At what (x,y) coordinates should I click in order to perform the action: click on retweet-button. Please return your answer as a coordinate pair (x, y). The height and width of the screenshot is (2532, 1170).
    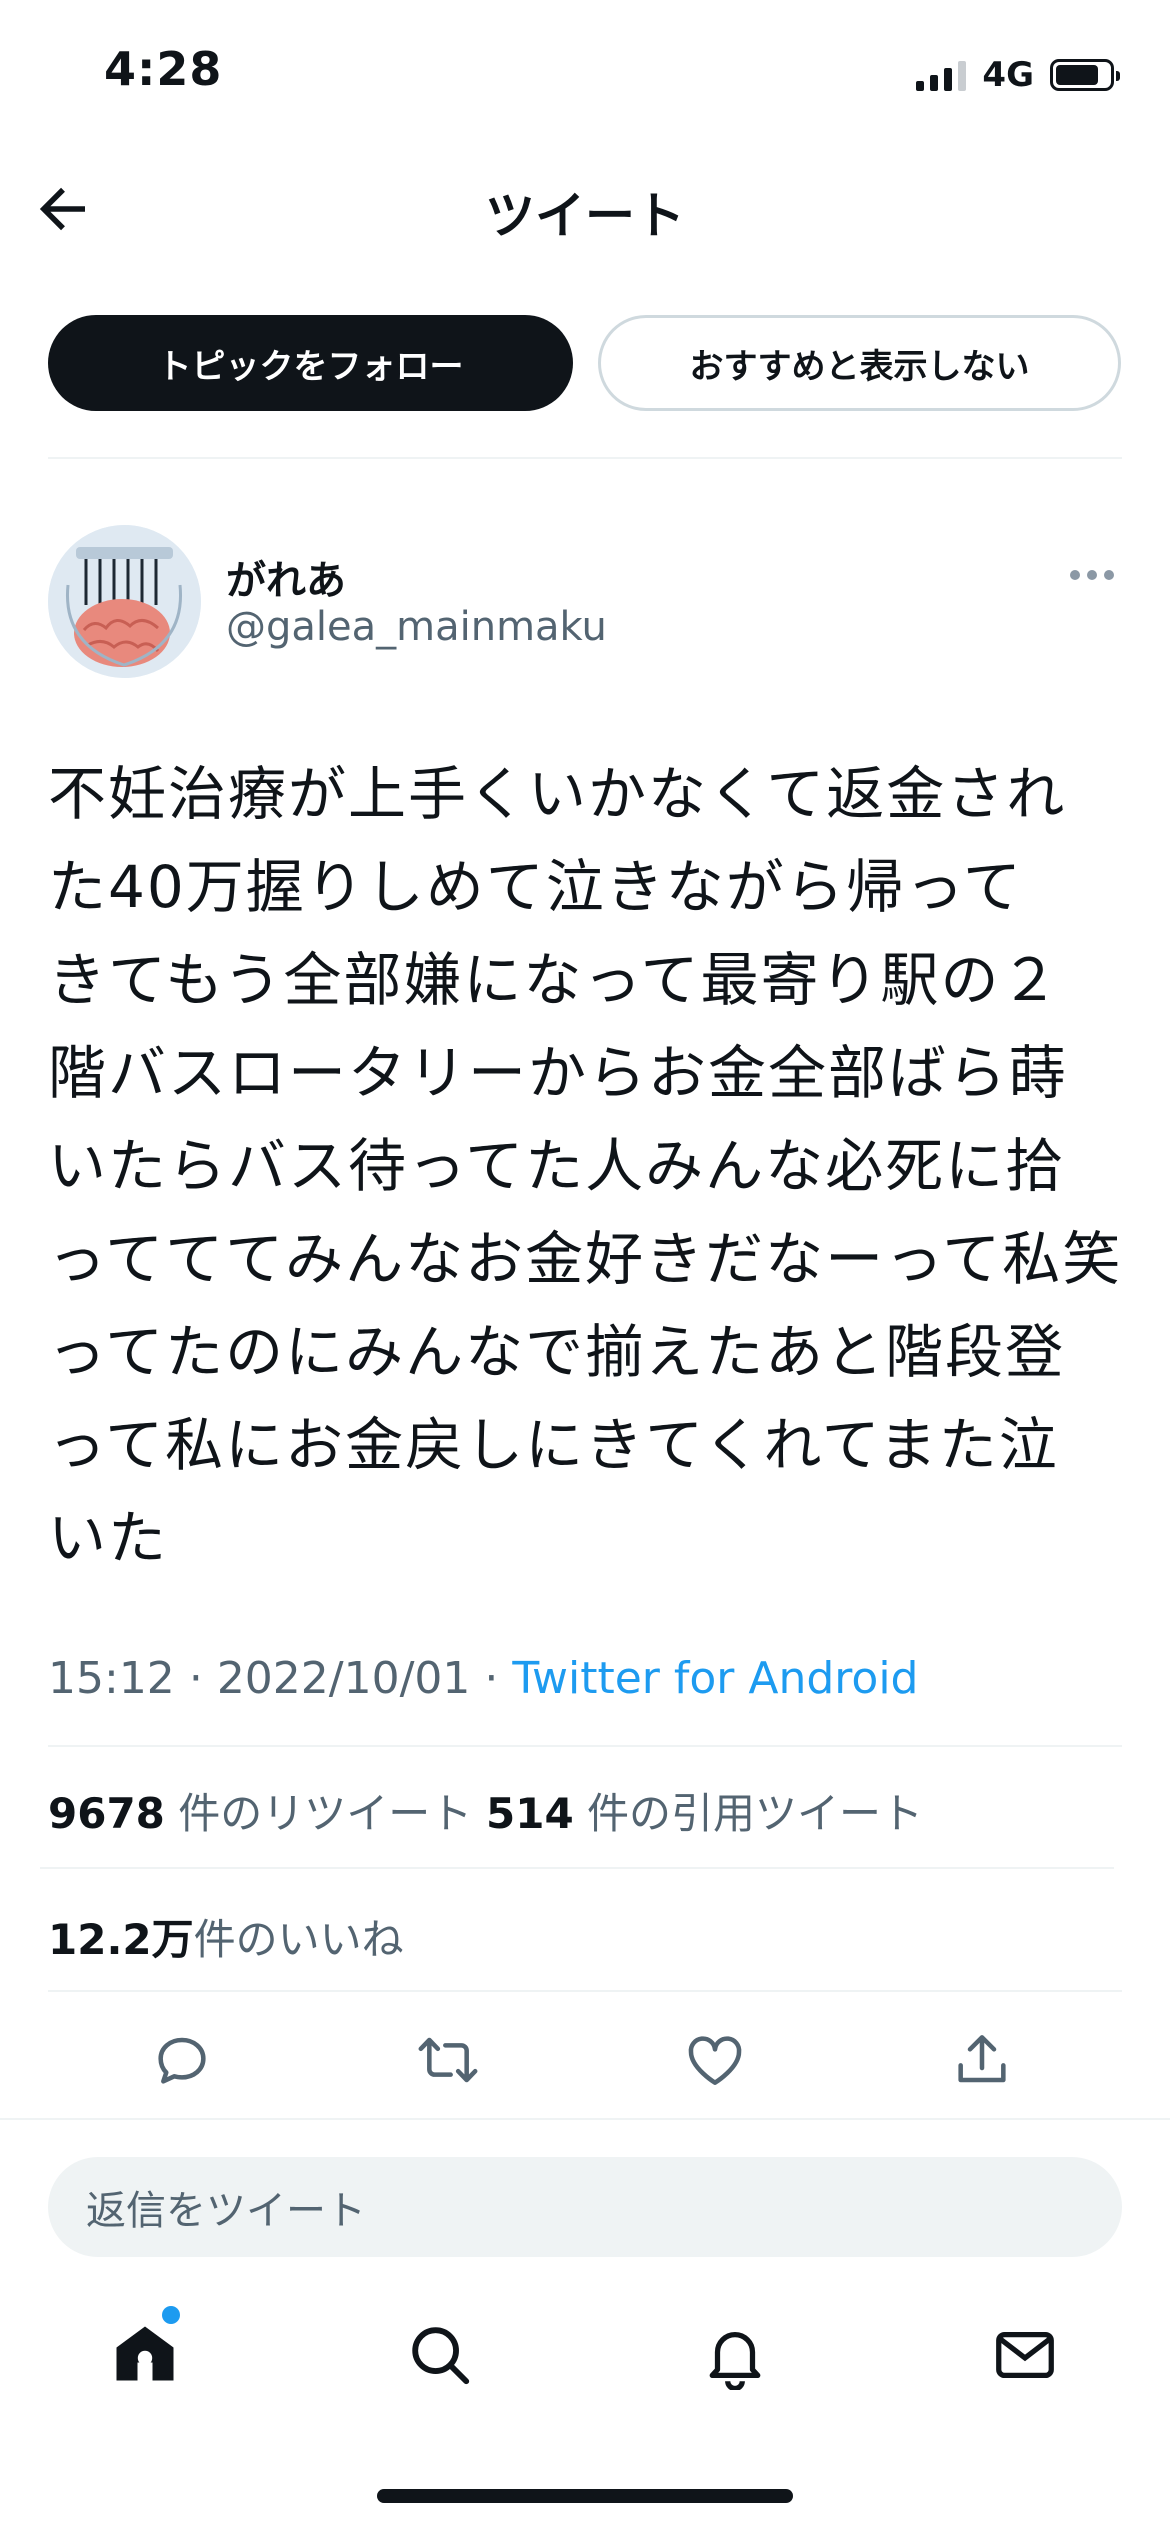
    Looking at the image, I should click on (448, 2060).